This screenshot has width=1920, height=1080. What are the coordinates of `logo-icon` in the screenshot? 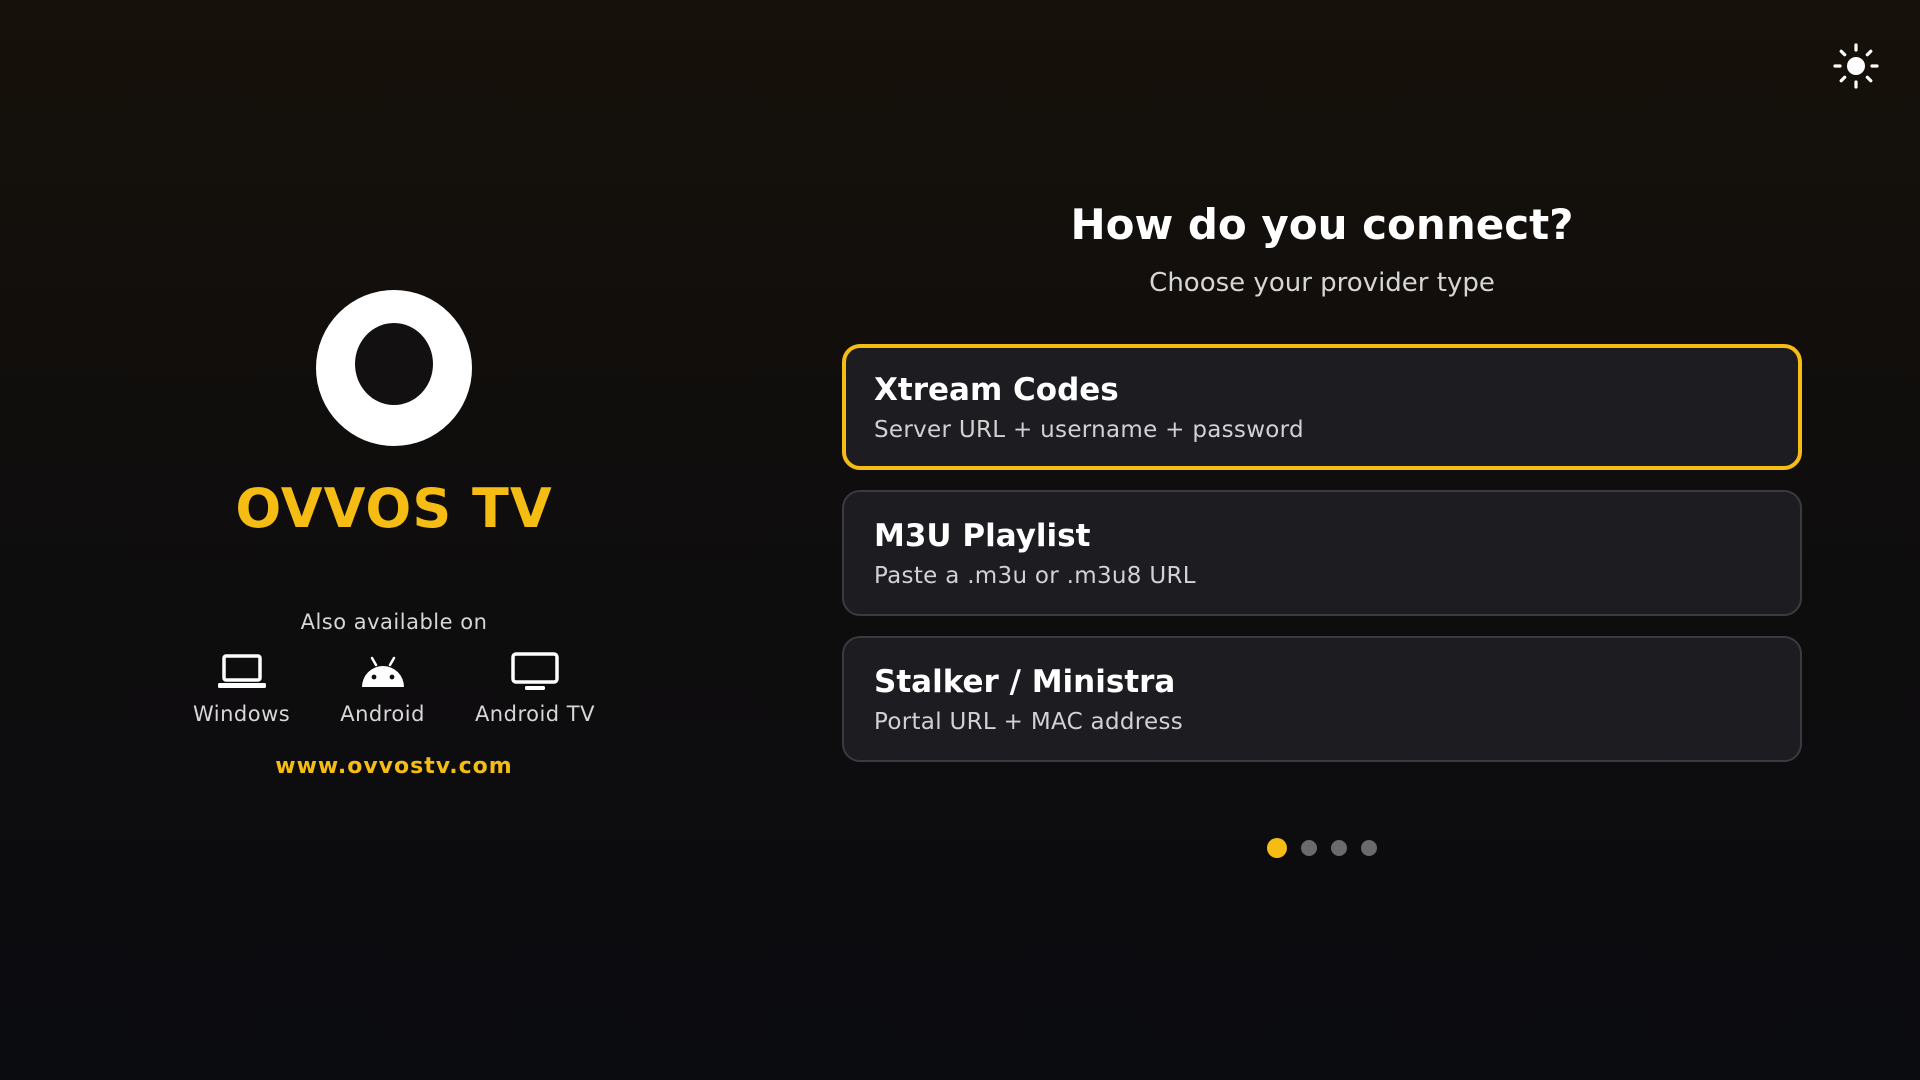 It's located at (394, 368).